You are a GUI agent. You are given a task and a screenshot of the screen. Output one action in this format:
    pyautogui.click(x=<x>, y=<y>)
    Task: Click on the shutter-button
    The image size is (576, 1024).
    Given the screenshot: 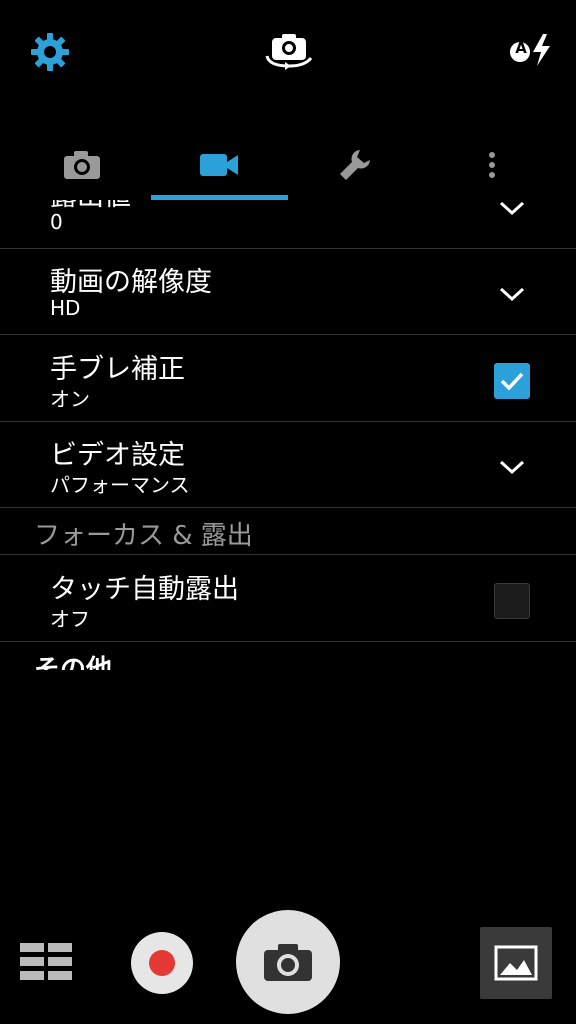 What is the action you would take?
    pyautogui.click(x=288, y=962)
    